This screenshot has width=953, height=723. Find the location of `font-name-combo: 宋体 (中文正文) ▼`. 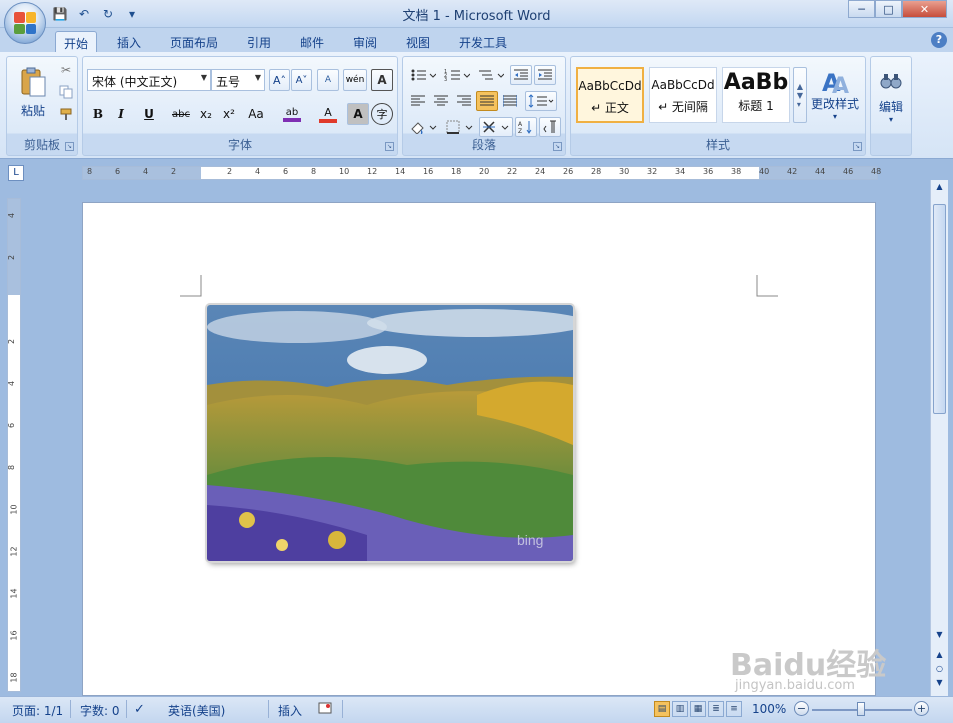

font-name-combo: 宋体 (中文正文) ▼ is located at coordinates (149, 80).